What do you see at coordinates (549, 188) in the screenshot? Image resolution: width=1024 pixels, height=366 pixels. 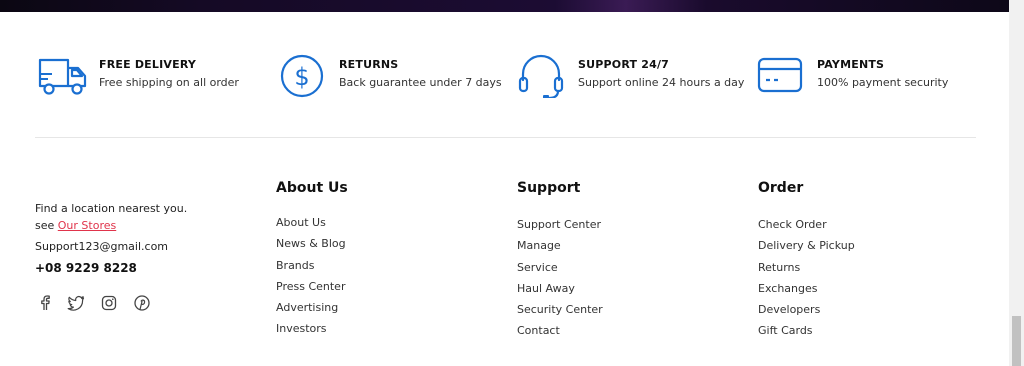 I see `support-heading: Support` at bounding box center [549, 188].